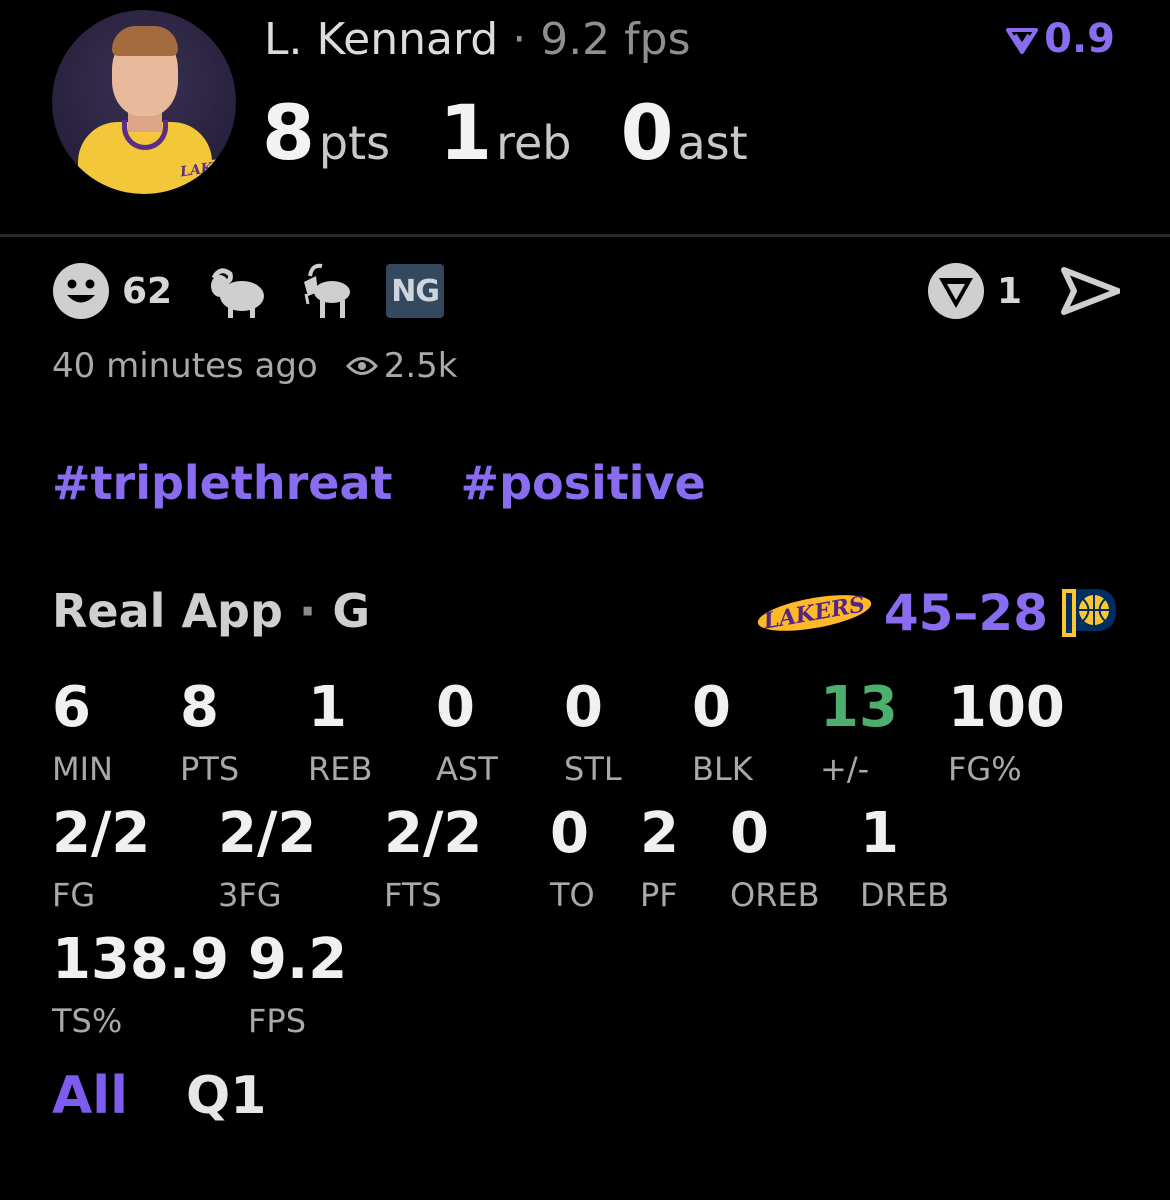  What do you see at coordinates (237, 291) in the screenshot?
I see `ram-icon` at bounding box center [237, 291].